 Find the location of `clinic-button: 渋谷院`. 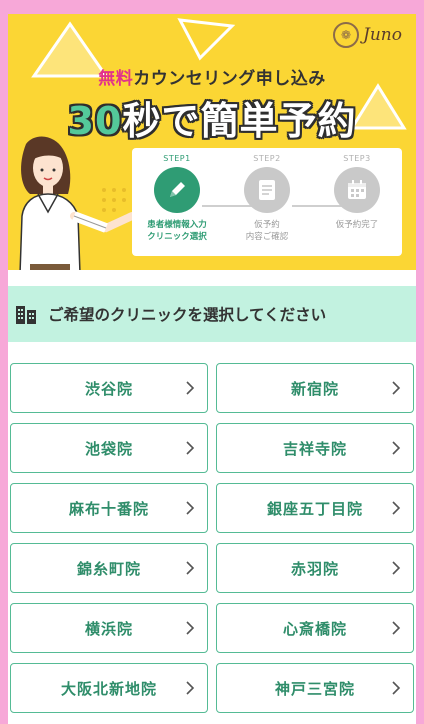

clinic-button: 渋谷院 is located at coordinates (109, 388).